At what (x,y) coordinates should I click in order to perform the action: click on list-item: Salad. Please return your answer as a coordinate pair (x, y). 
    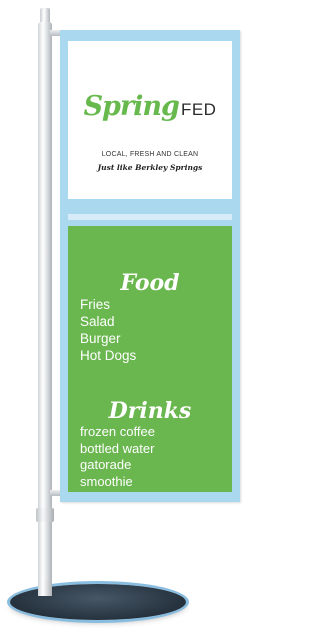
    Looking at the image, I should click on (97, 321).